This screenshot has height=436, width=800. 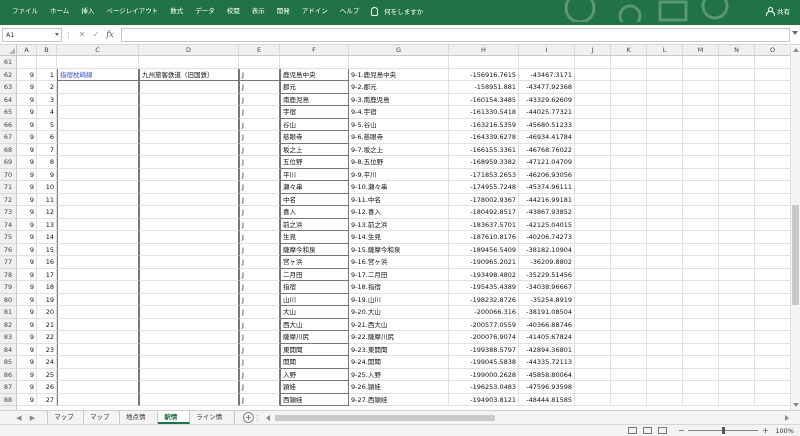 I want to click on cell-h: -200066.316, so click(x=484, y=312).